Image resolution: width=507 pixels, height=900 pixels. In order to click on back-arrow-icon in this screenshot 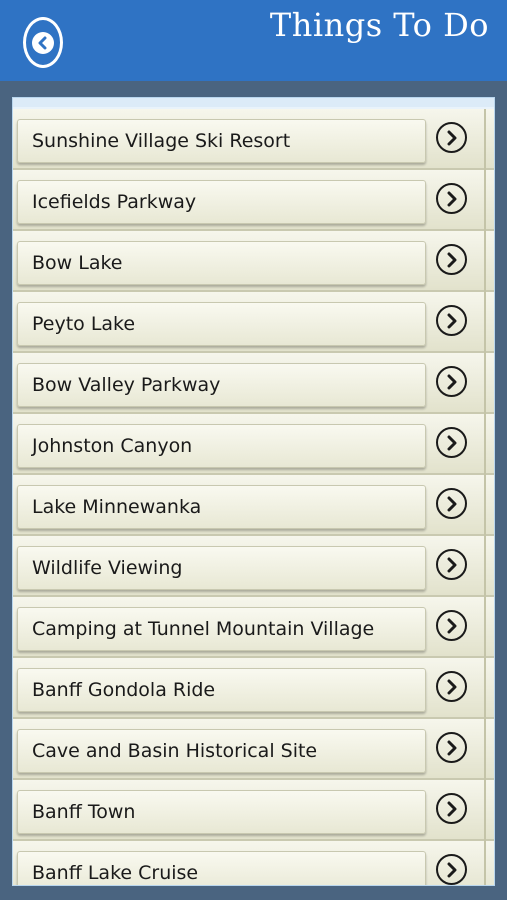, I will do `click(43, 42)`.